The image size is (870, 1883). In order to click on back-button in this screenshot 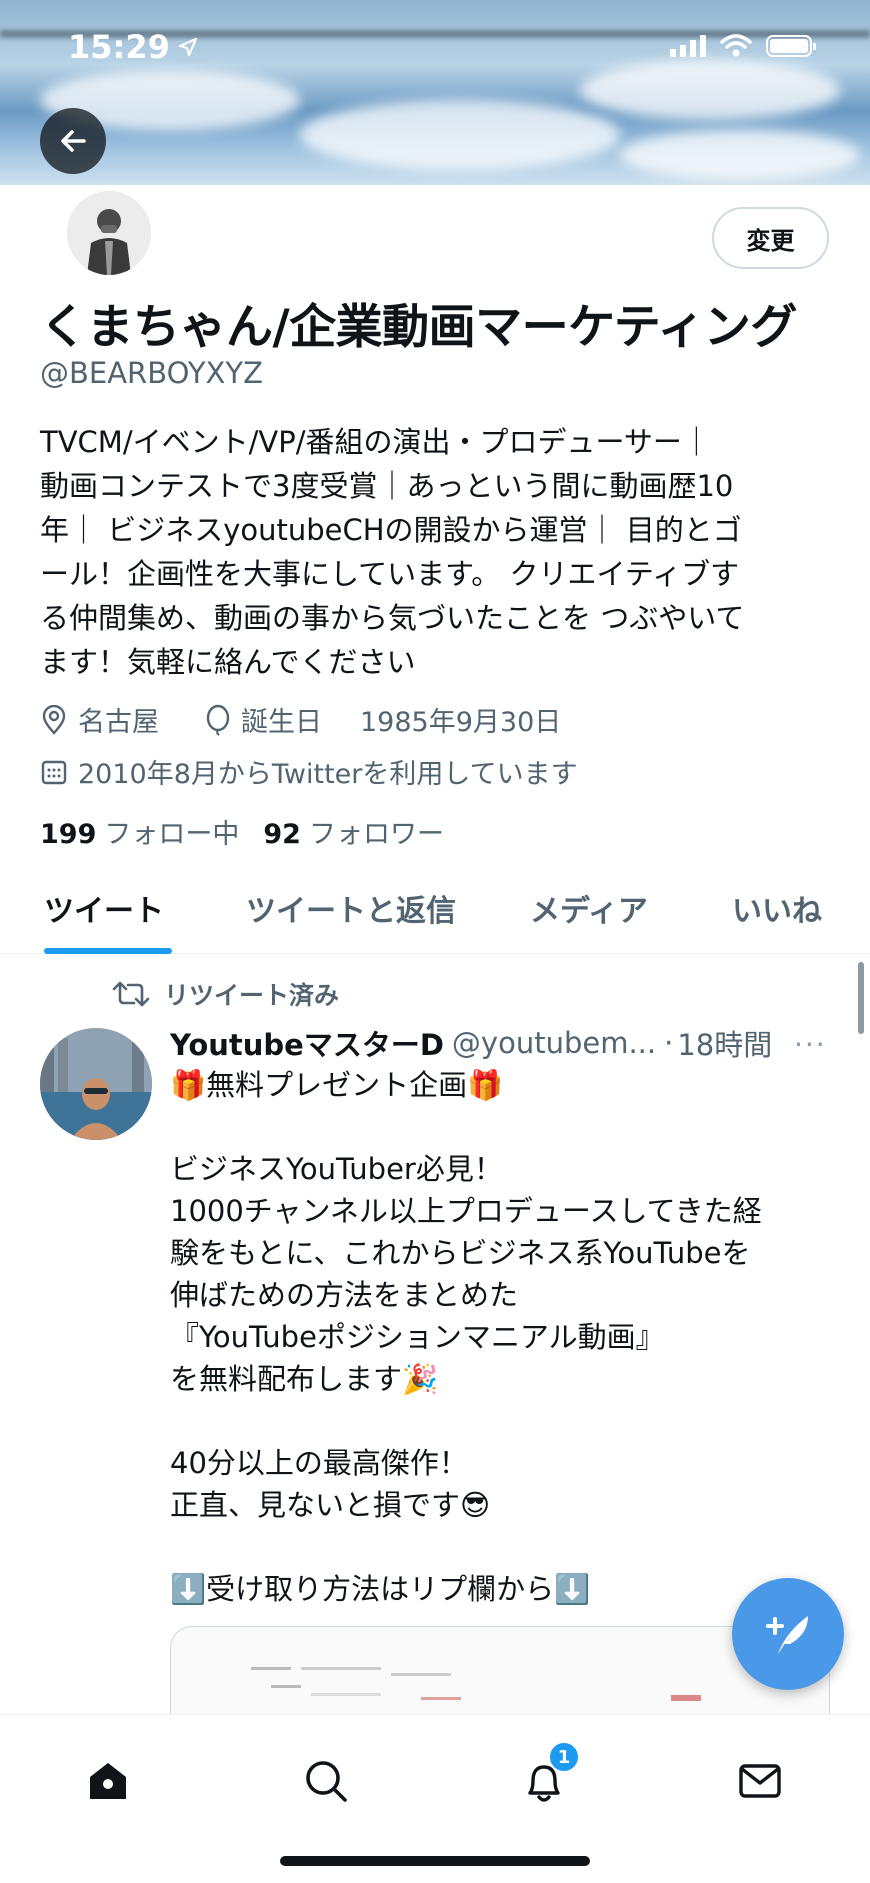, I will do `click(73, 141)`.